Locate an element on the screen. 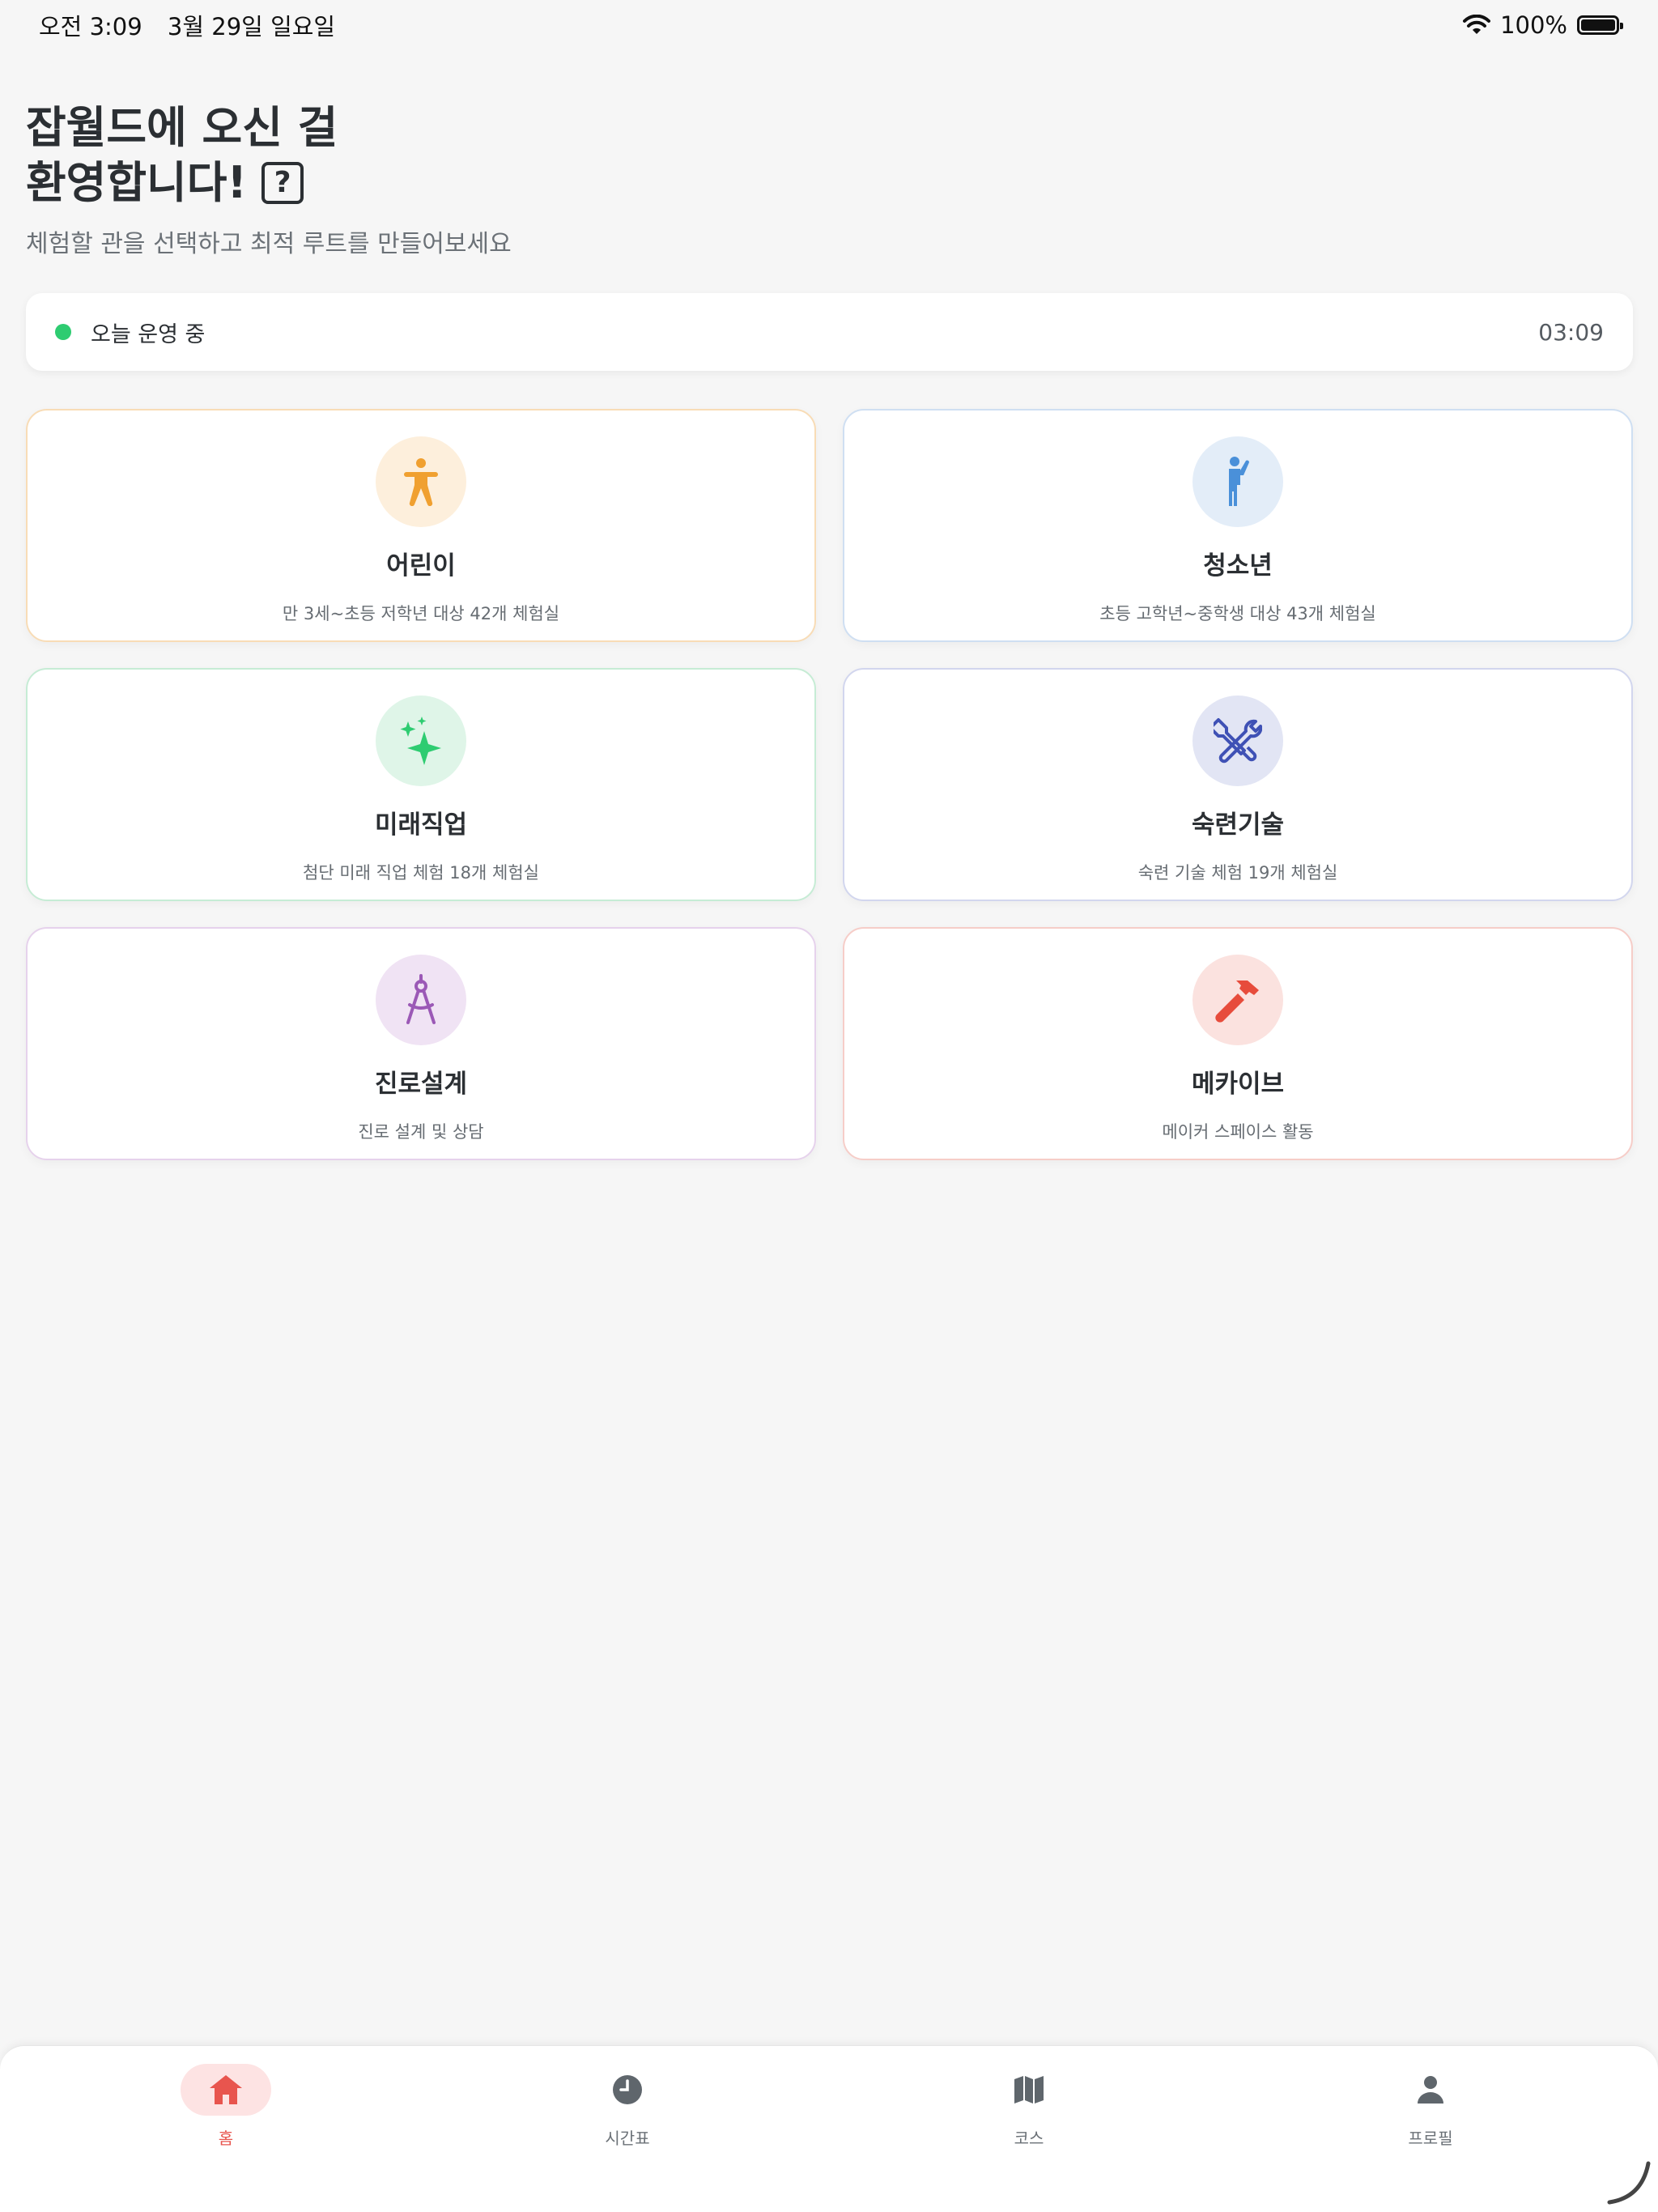 The image size is (1658, 2212). operation-status-text: 오늘 운영 중 is located at coordinates (148, 334).